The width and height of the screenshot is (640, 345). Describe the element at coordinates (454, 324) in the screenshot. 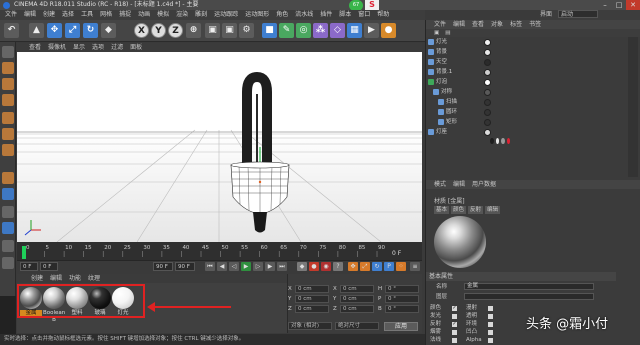

I see `channel-checkbox: ✓` at that location.